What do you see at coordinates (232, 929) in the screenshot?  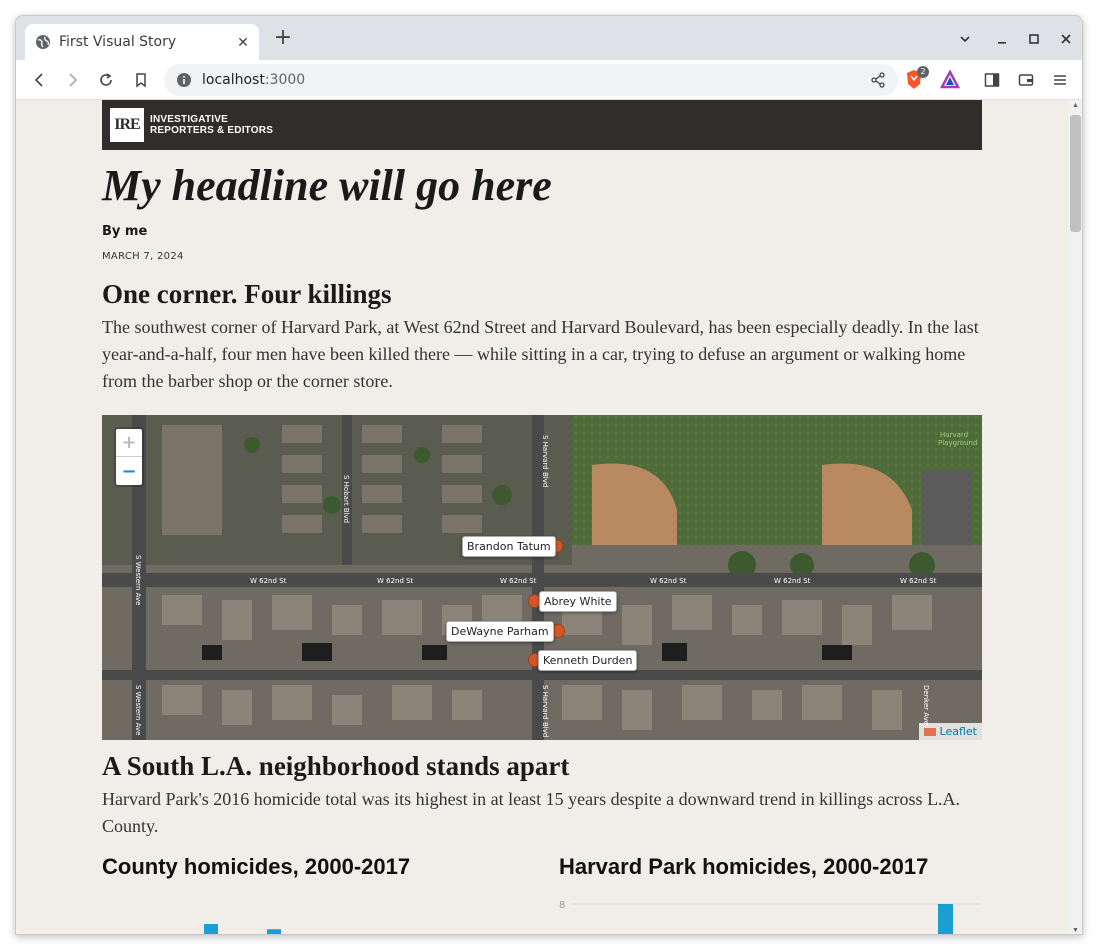 I see `county-chart-plot` at bounding box center [232, 929].